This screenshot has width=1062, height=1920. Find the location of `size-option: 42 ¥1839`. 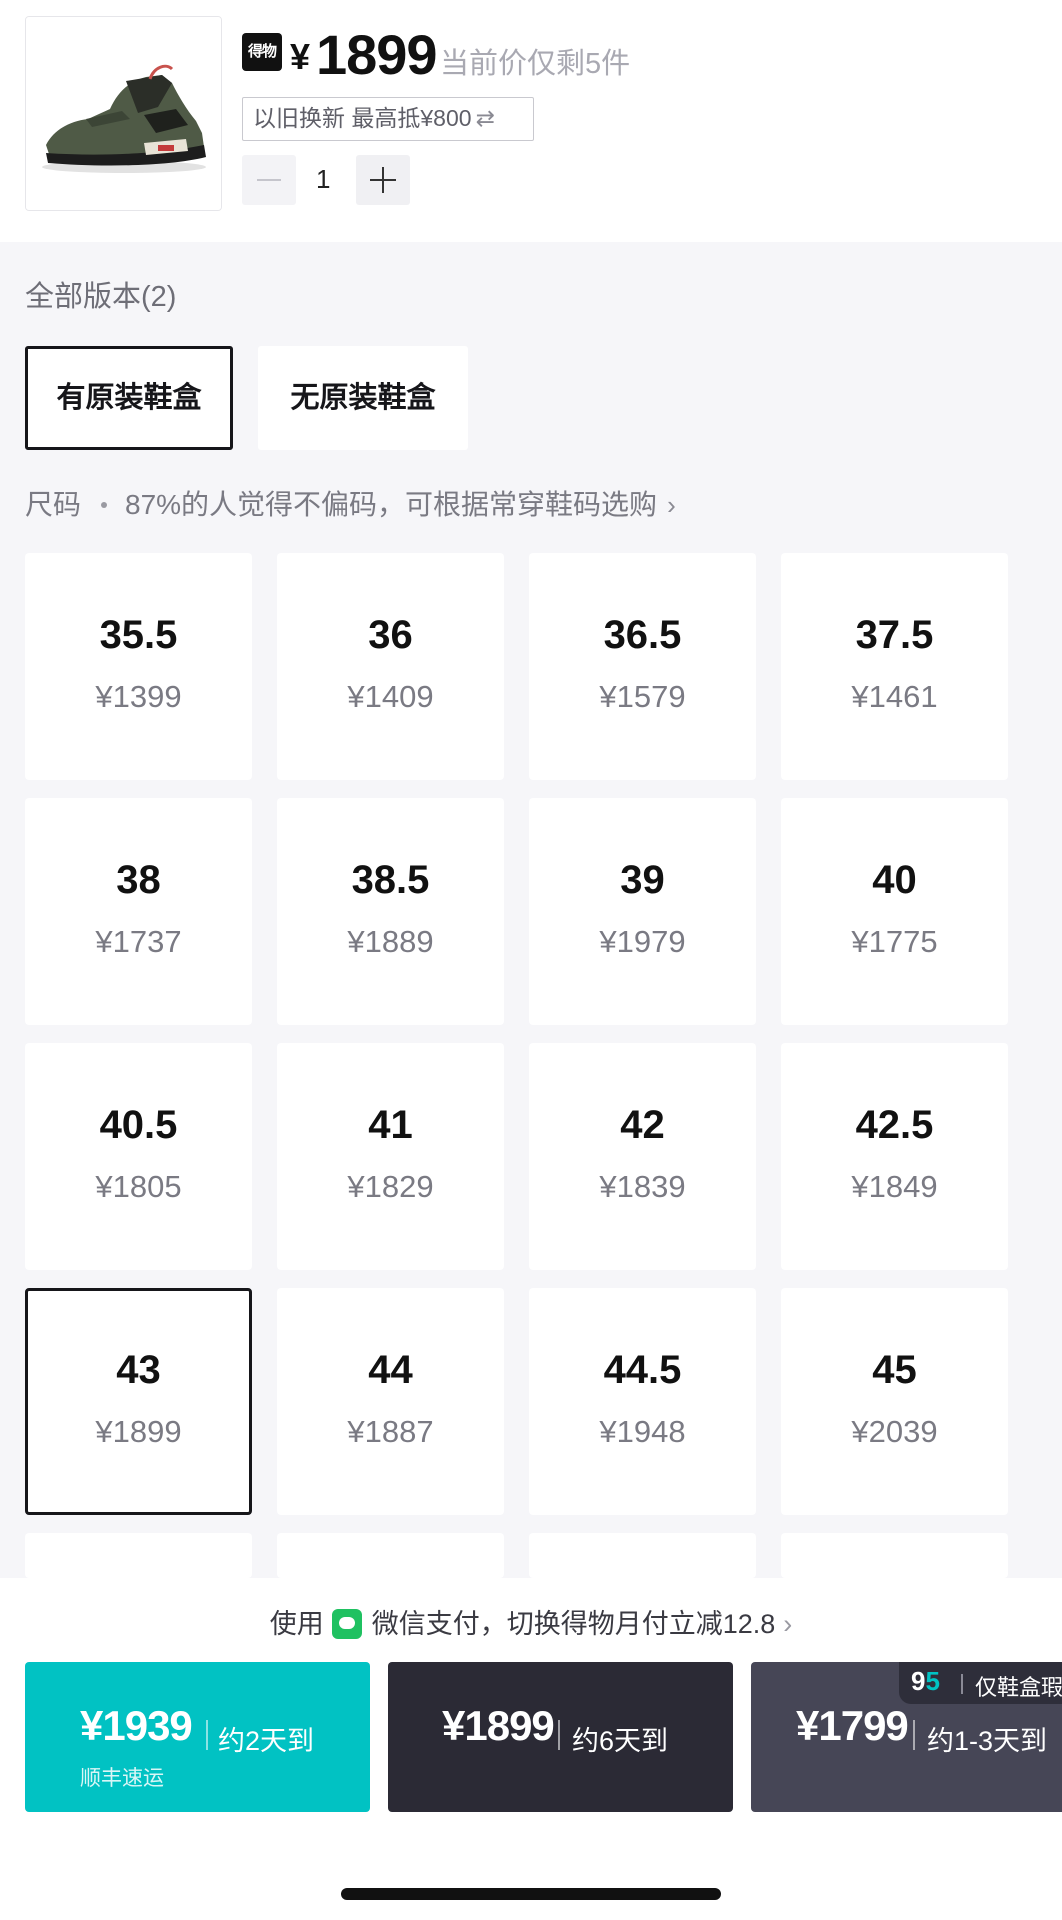

size-option: 42 ¥1839 is located at coordinates (642, 1156).